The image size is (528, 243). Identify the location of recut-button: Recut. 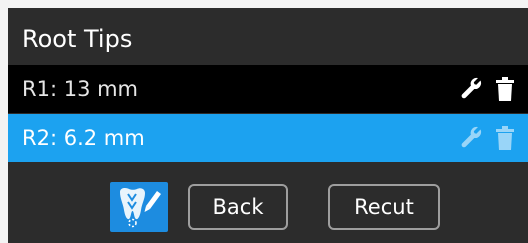
(384, 207).